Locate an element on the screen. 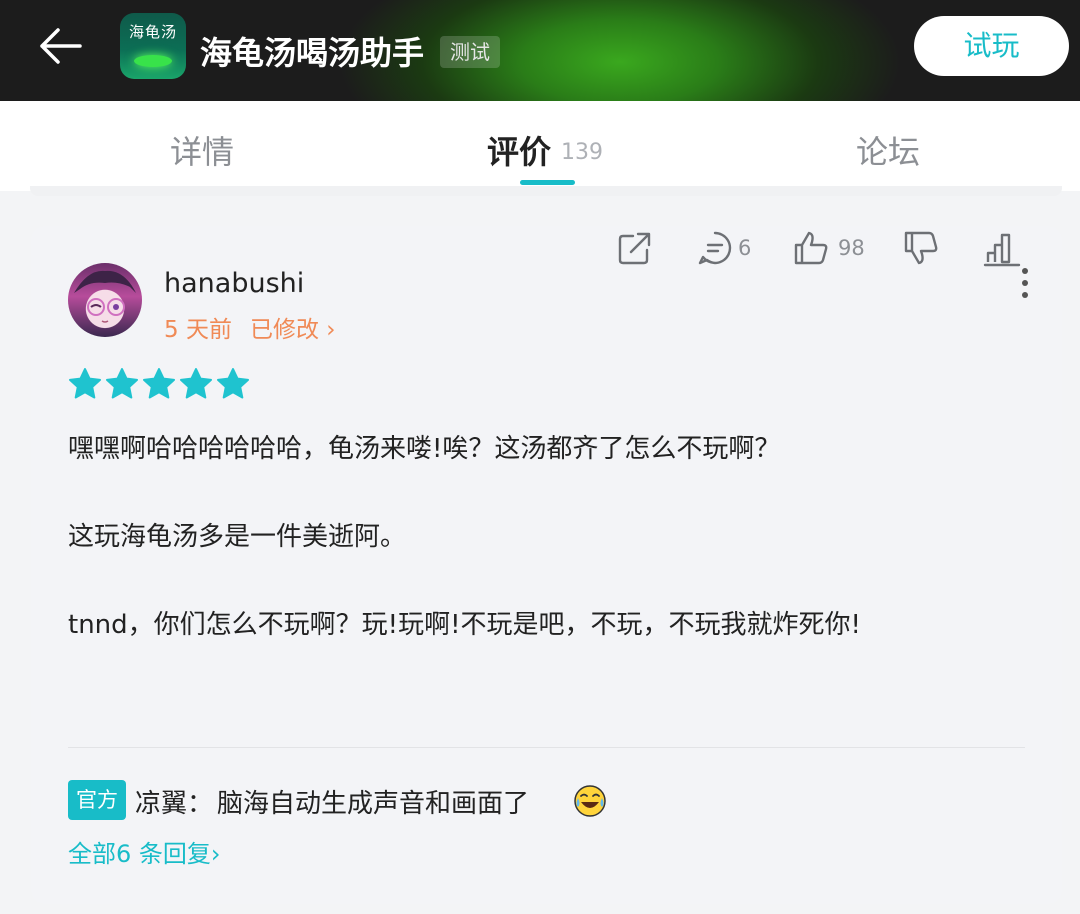  try-play-button: 试玩 is located at coordinates (991, 46).